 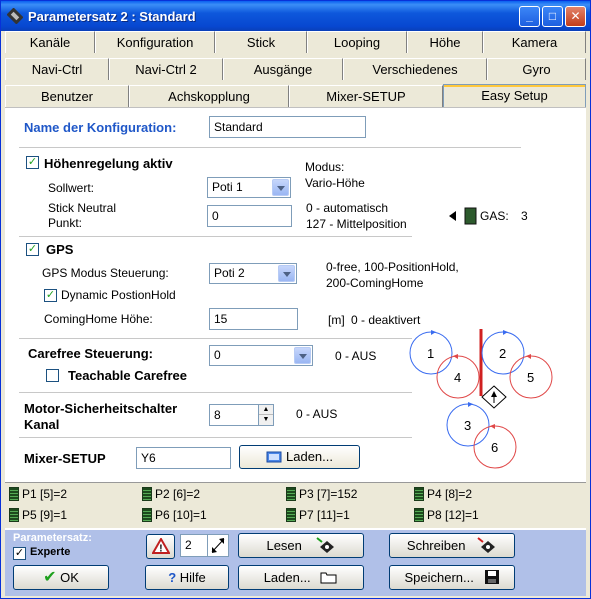 I want to click on modus-label: Modus:, so click(x=325, y=167).